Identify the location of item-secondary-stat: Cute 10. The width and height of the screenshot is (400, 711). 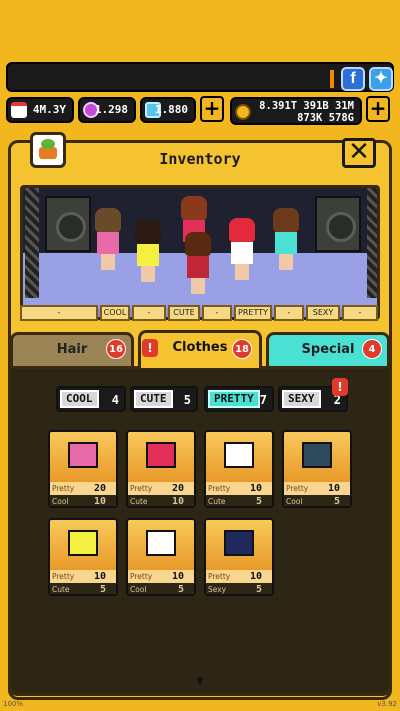
(161, 500).